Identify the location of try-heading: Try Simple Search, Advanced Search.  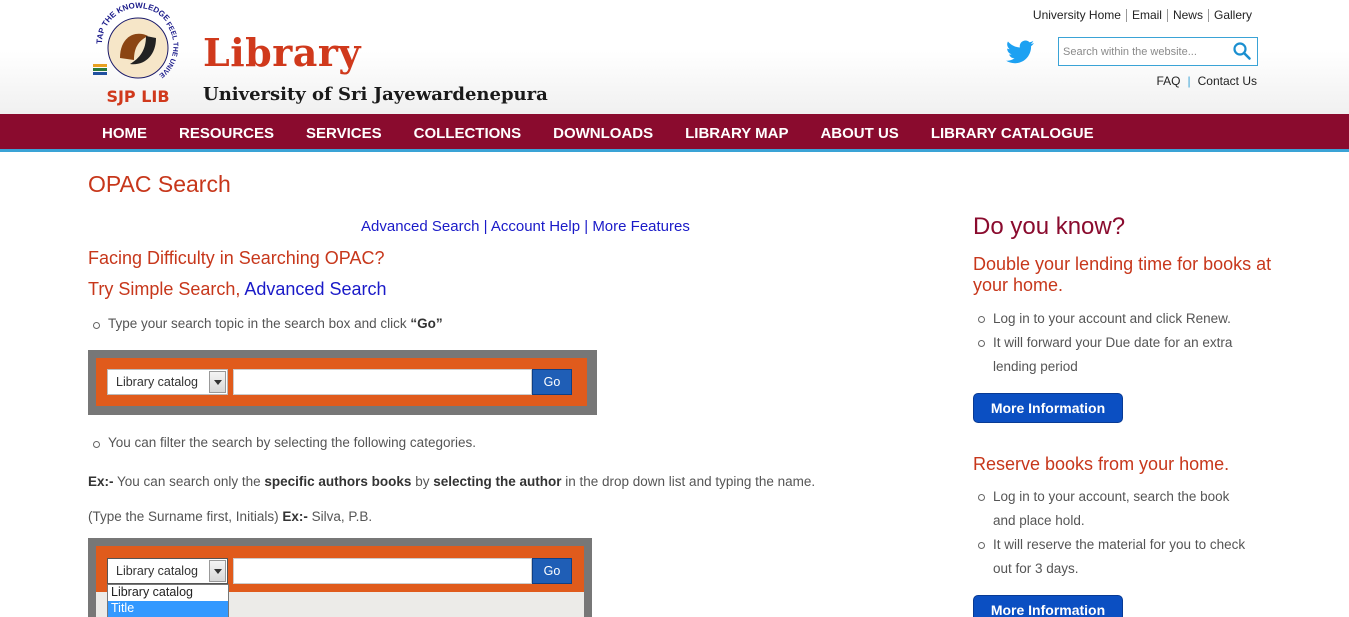
(237, 289).